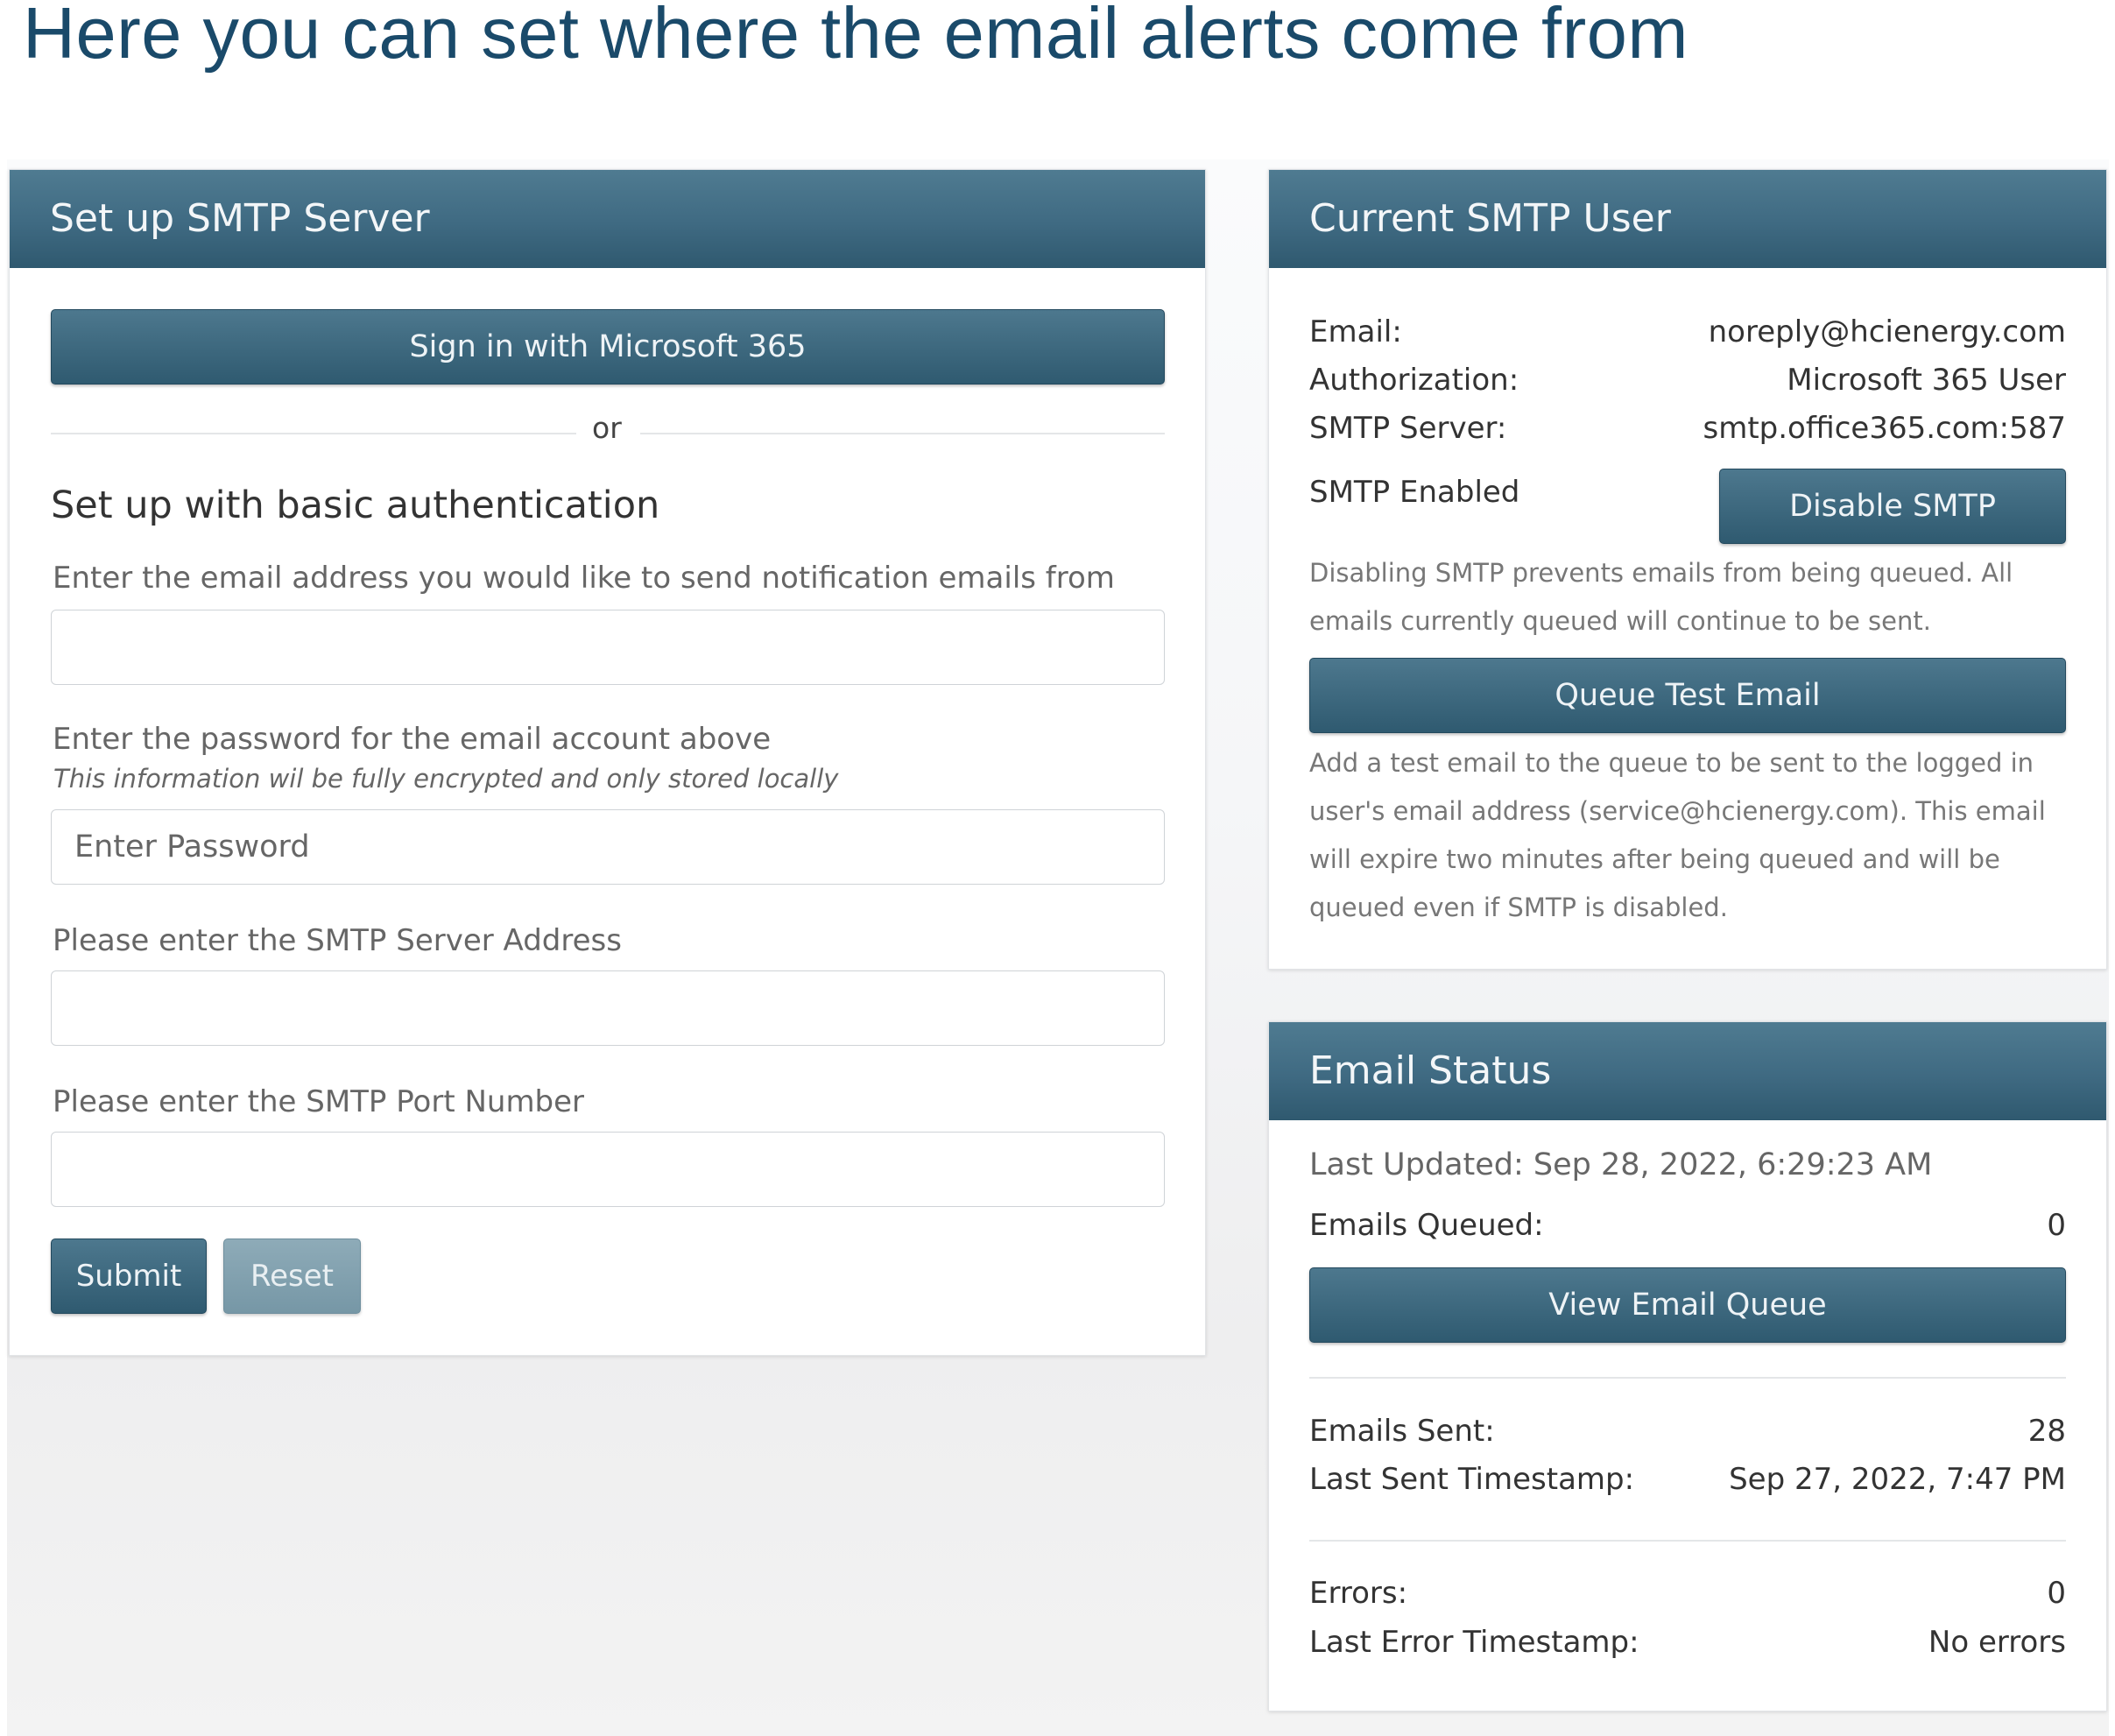  I want to click on email-status-panel-title: Email Status, so click(1687, 1071).